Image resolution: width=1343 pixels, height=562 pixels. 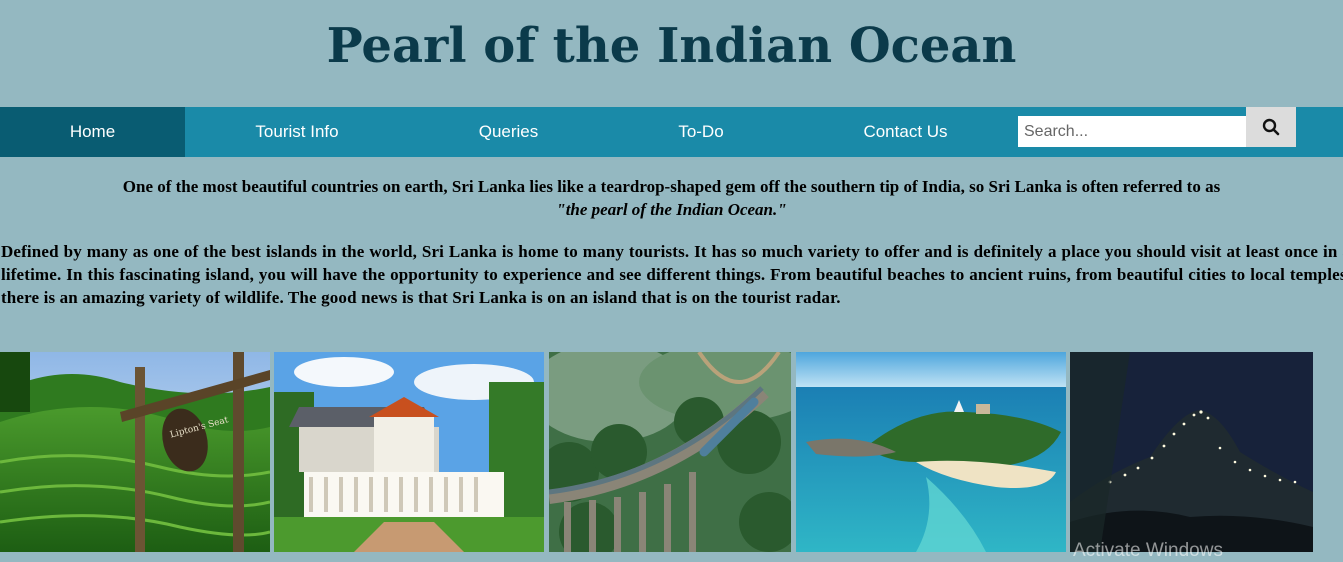 I want to click on nav-item-label: Contact Us, so click(x=905, y=131).